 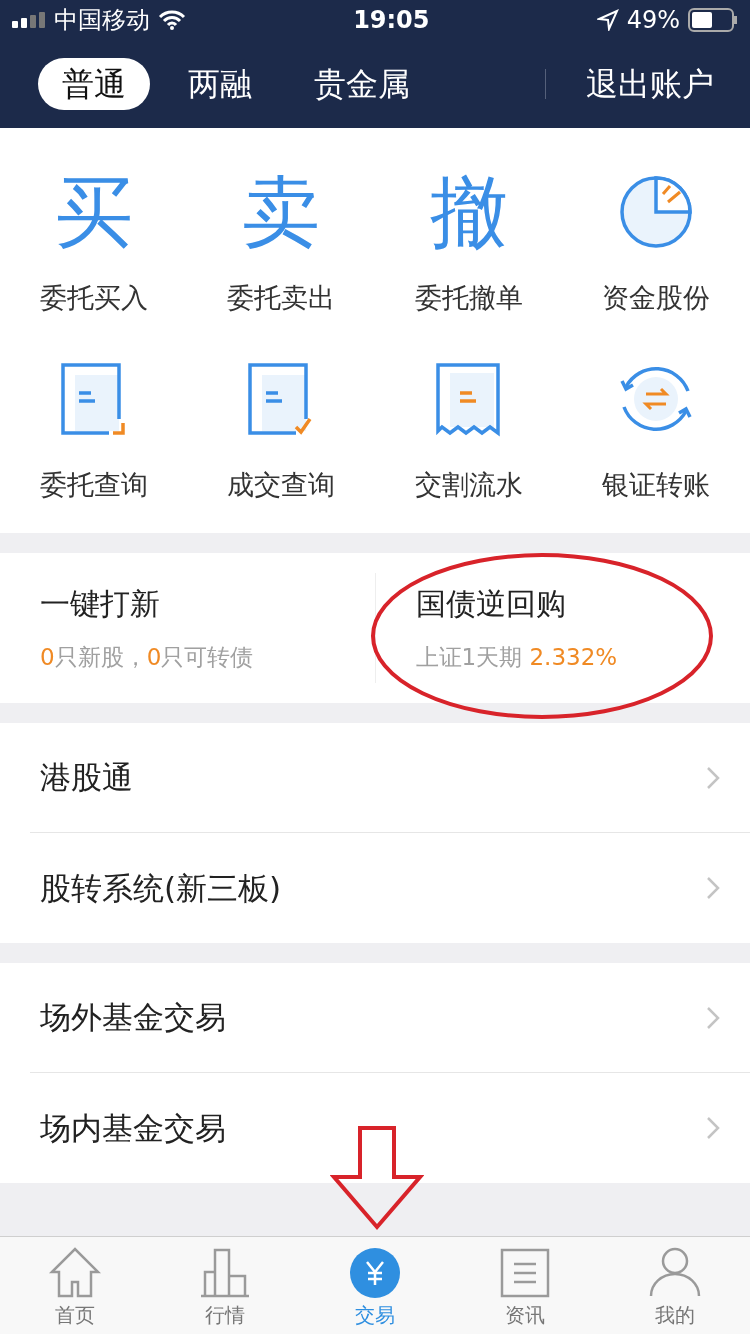 What do you see at coordinates (362, 84) in the screenshot?
I see `account-tab: 贵金属` at bounding box center [362, 84].